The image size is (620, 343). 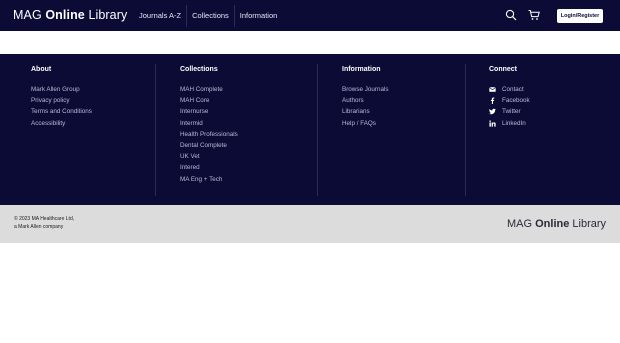 I want to click on footer-link: Accessibility, so click(x=61, y=123).